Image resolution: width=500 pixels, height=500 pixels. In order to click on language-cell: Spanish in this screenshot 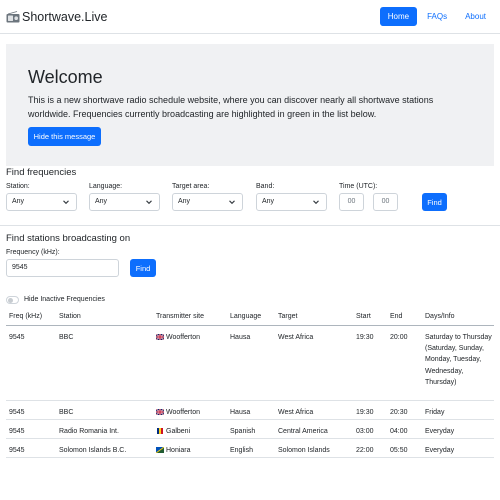, I will do `click(243, 431)`.